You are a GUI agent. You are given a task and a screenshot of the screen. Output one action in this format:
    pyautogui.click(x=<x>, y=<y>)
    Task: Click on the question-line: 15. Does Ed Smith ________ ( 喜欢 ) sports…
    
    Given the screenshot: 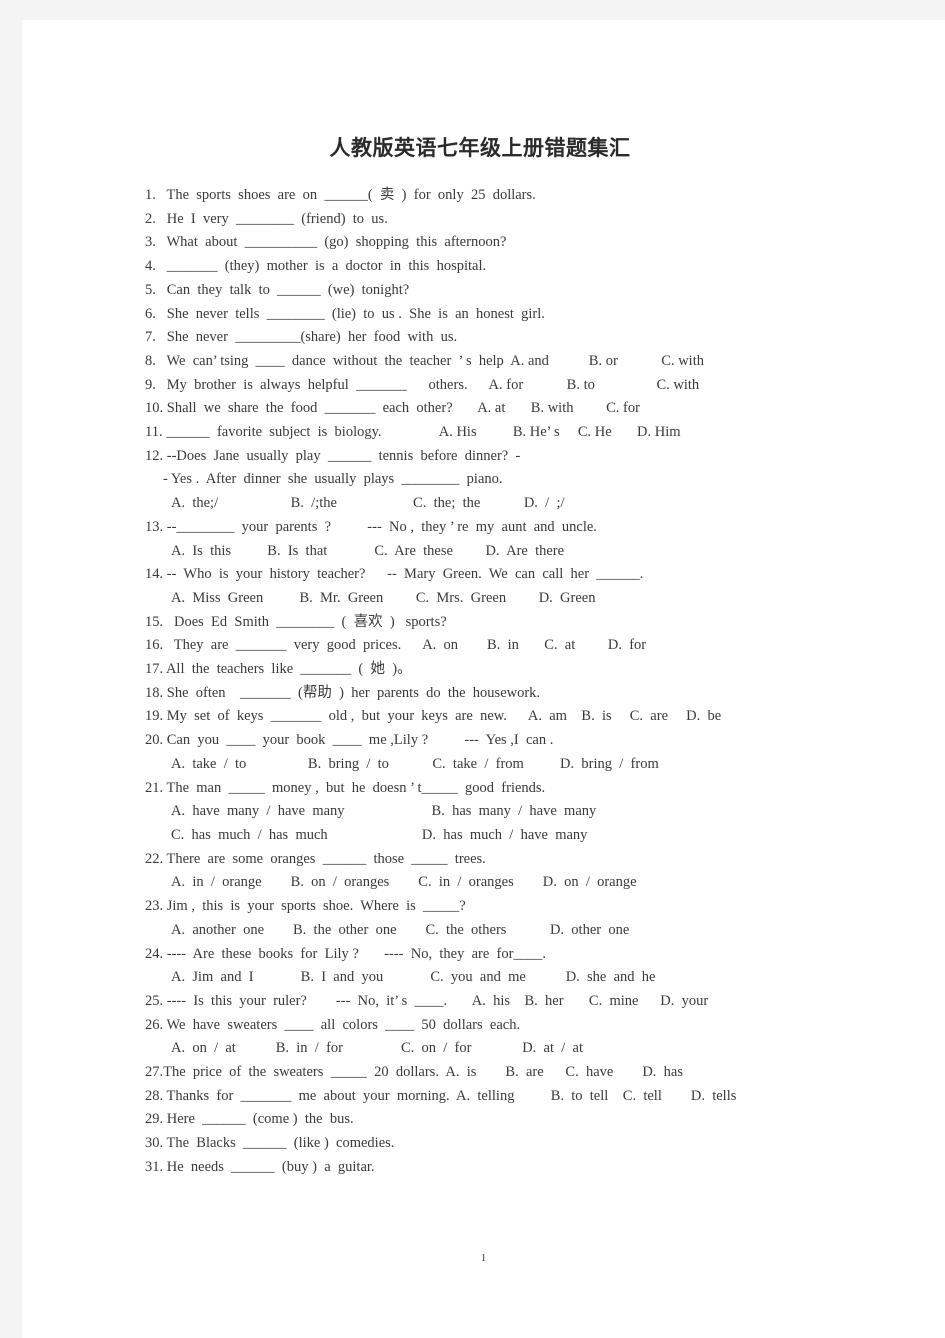 What is the action you would take?
    pyautogui.click(x=296, y=621)
    